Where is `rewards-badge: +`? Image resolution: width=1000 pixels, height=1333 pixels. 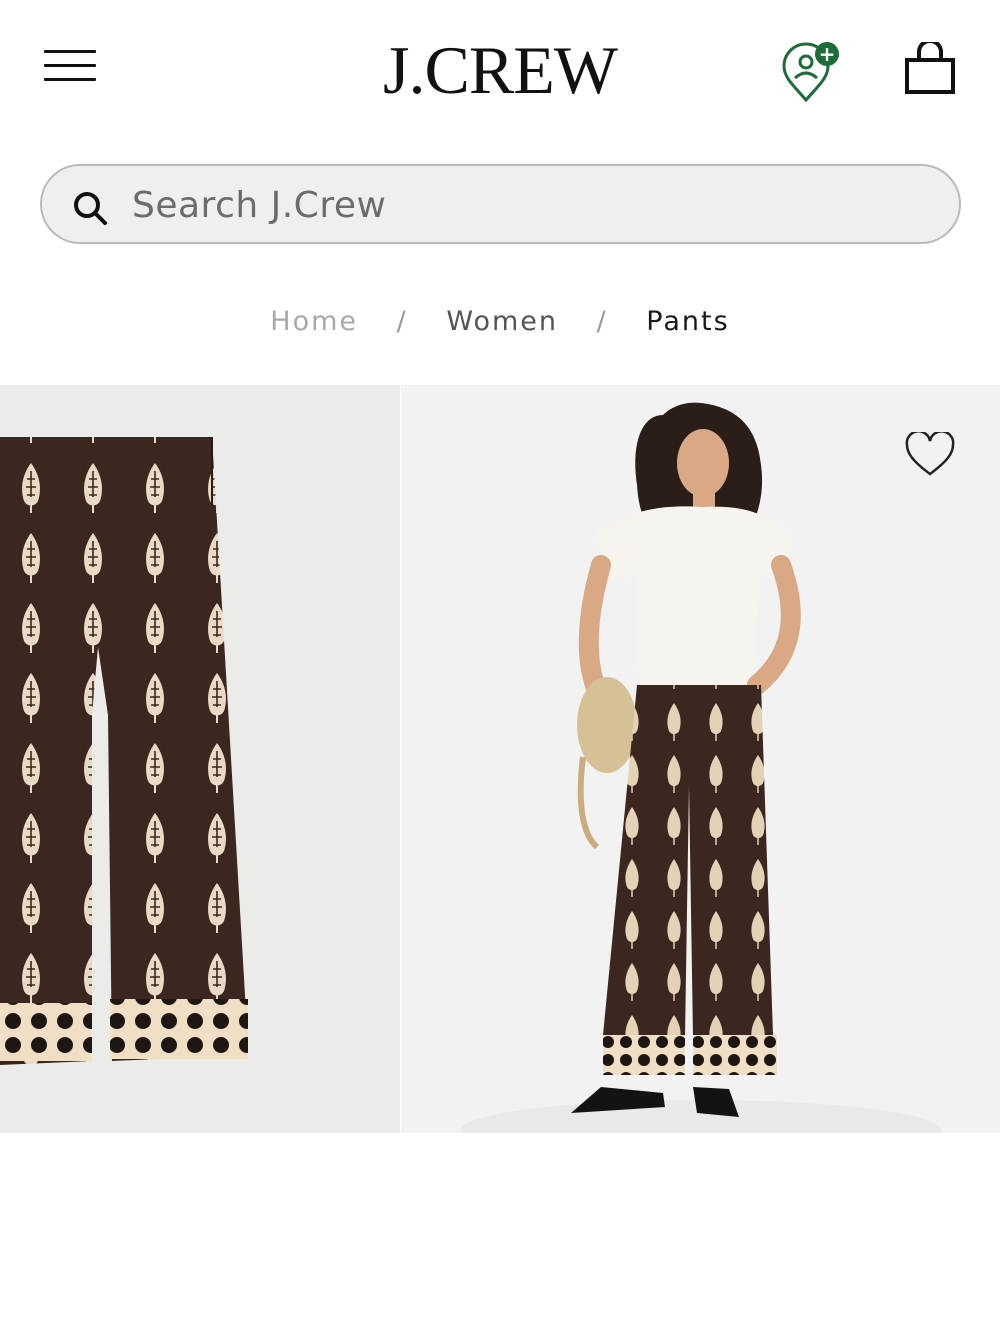 rewards-badge: + is located at coordinates (827, 54).